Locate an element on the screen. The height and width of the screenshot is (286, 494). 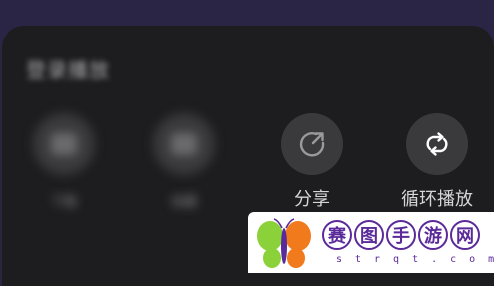
loop-button: 循环播放 is located at coordinates (437, 162).